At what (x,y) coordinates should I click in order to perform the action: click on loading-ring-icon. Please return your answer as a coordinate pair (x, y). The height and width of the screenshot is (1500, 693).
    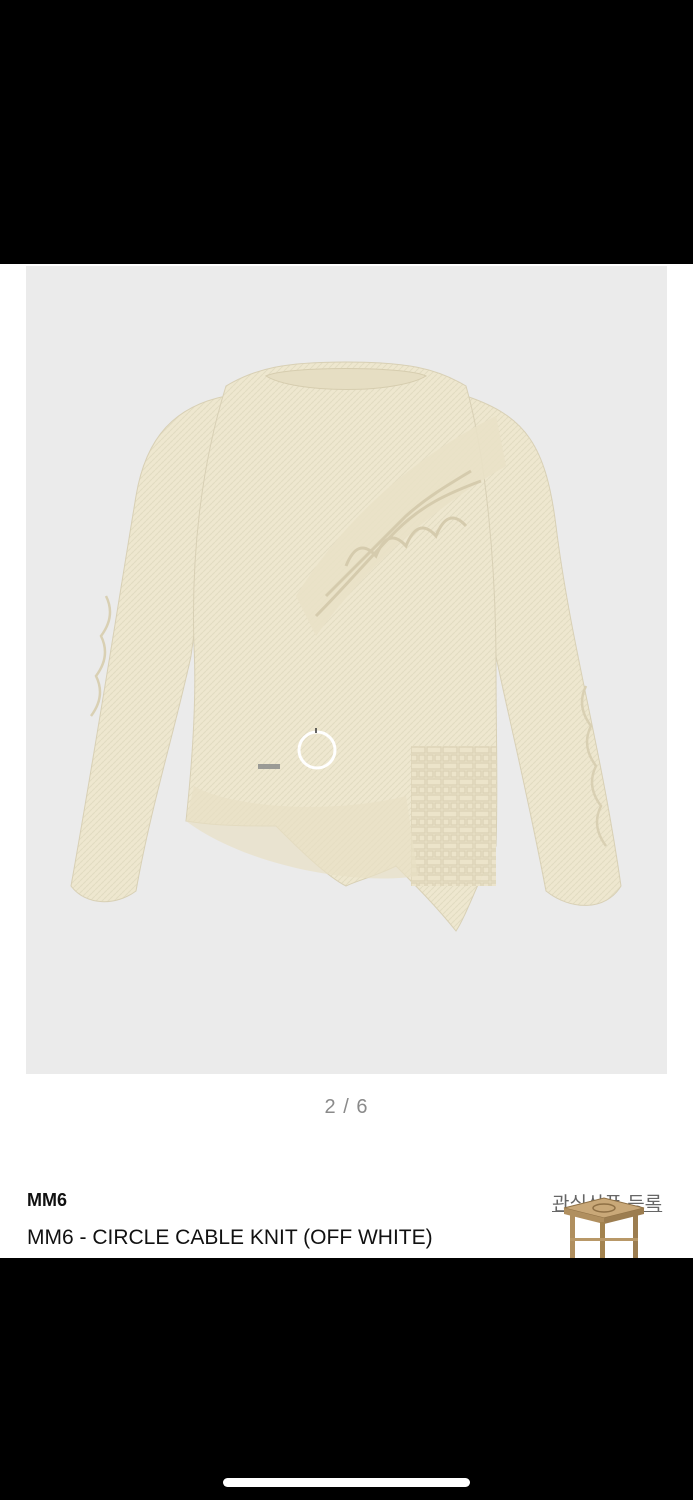
    Looking at the image, I should click on (317, 749).